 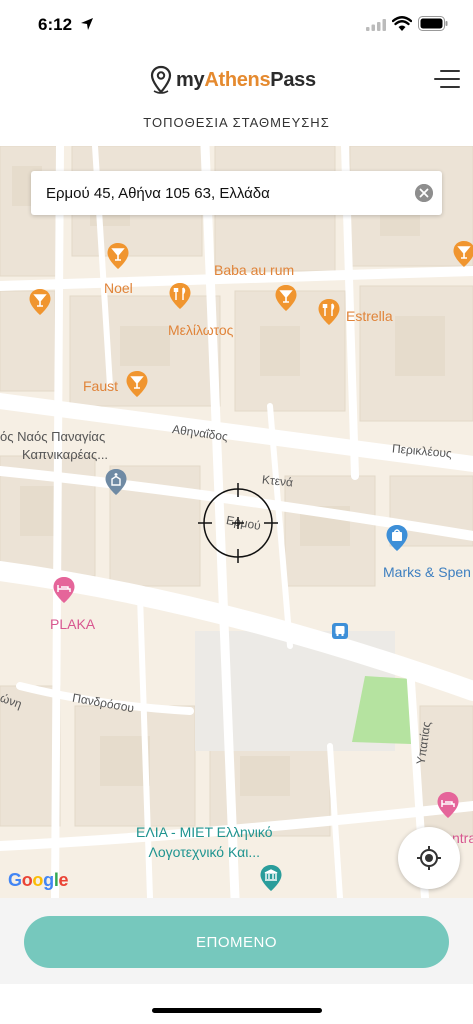 I want to click on footer-bar: ΕΠΟΜΕΝΟ, so click(x=236, y=941).